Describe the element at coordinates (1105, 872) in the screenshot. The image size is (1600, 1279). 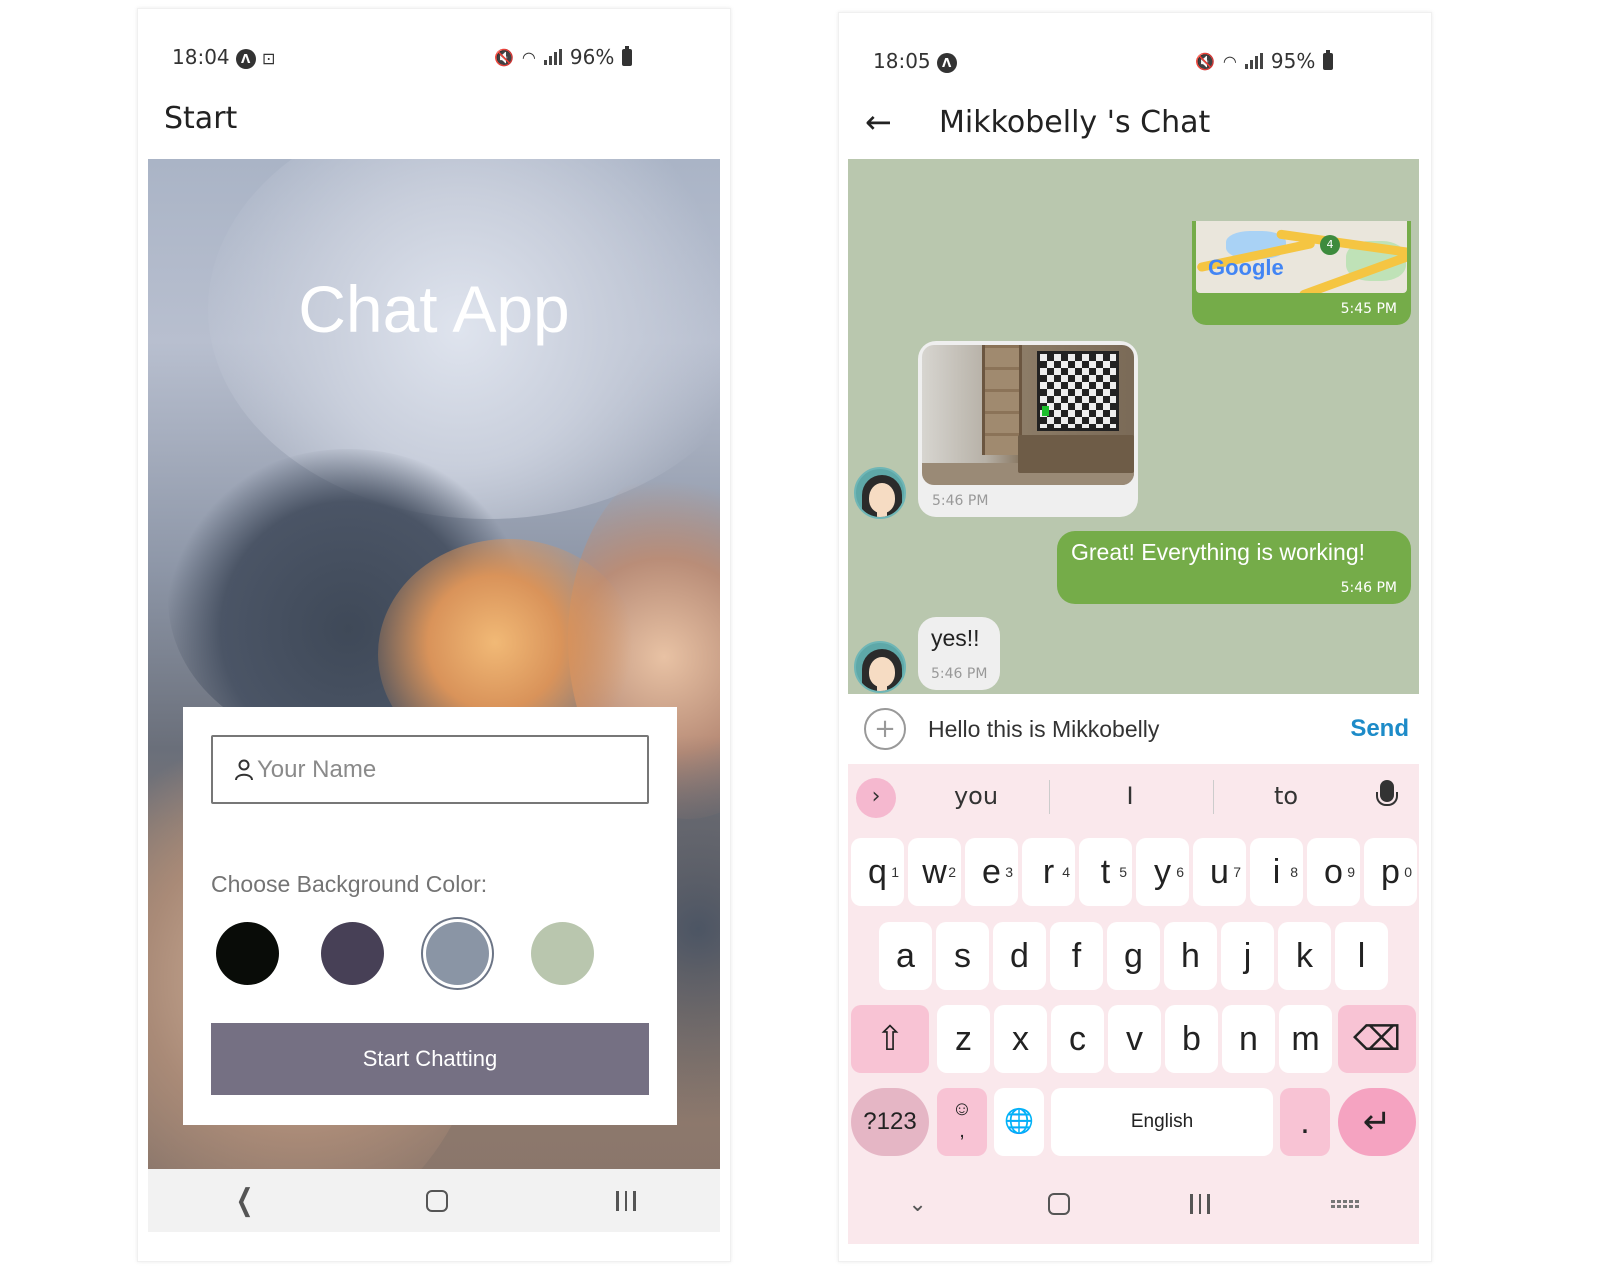
I see `key-t: t5` at that location.